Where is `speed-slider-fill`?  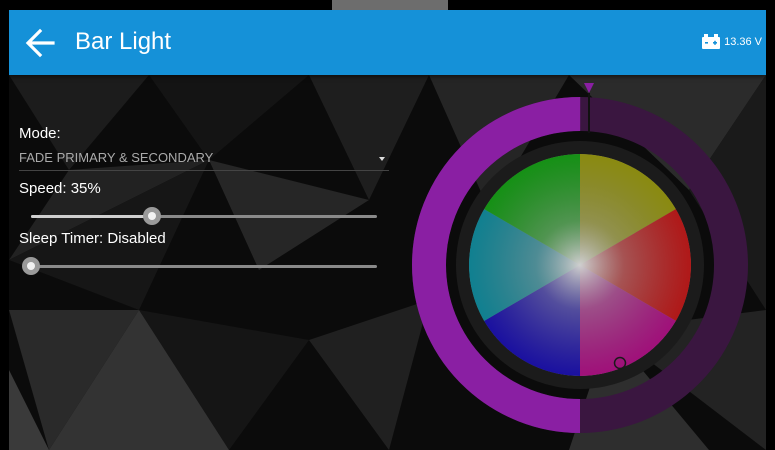 speed-slider-fill is located at coordinates (92, 216).